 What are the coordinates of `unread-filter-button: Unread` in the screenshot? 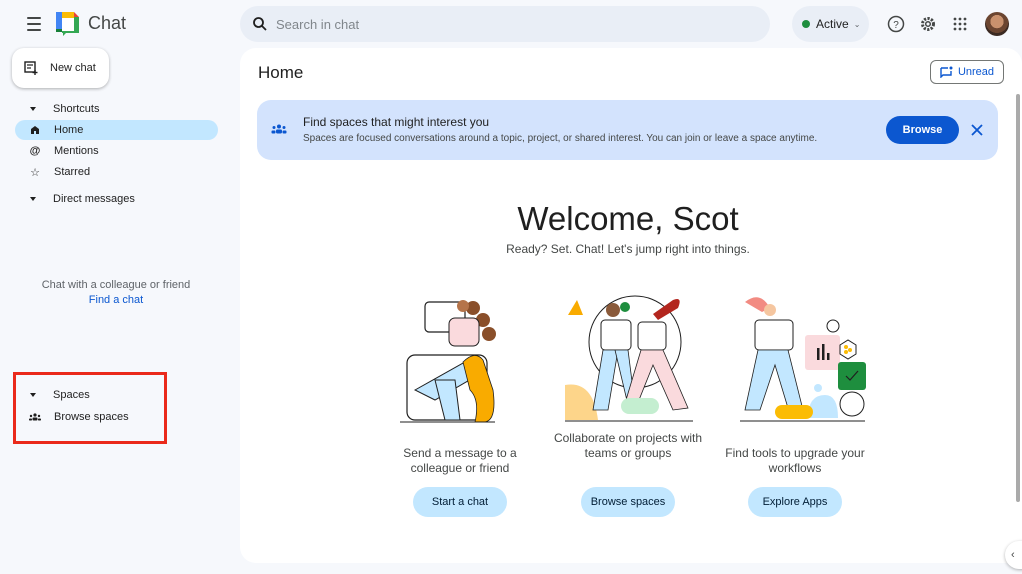 It's located at (967, 72).